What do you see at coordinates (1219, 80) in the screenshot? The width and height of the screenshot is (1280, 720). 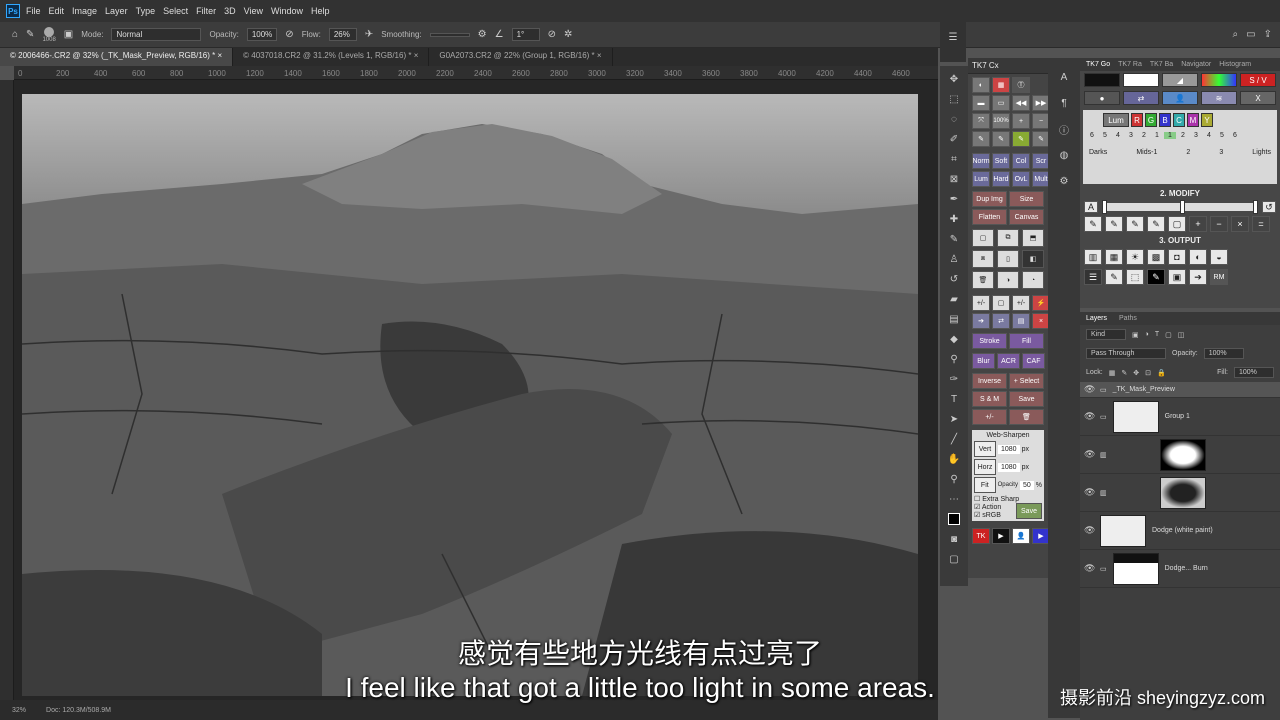 I see `color-icon` at bounding box center [1219, 80].